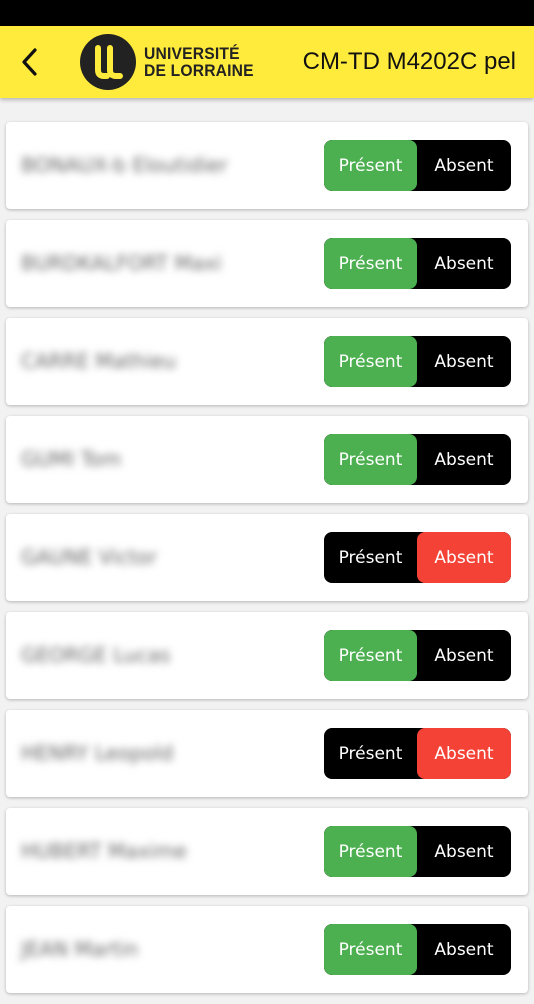 This screenshot has height=1004, width=534. What do you see at coordinates (267, 557) in the screenshot?
I see `student-card: GAUNE Victor Présent Absent` at bounding box center [267, 557].